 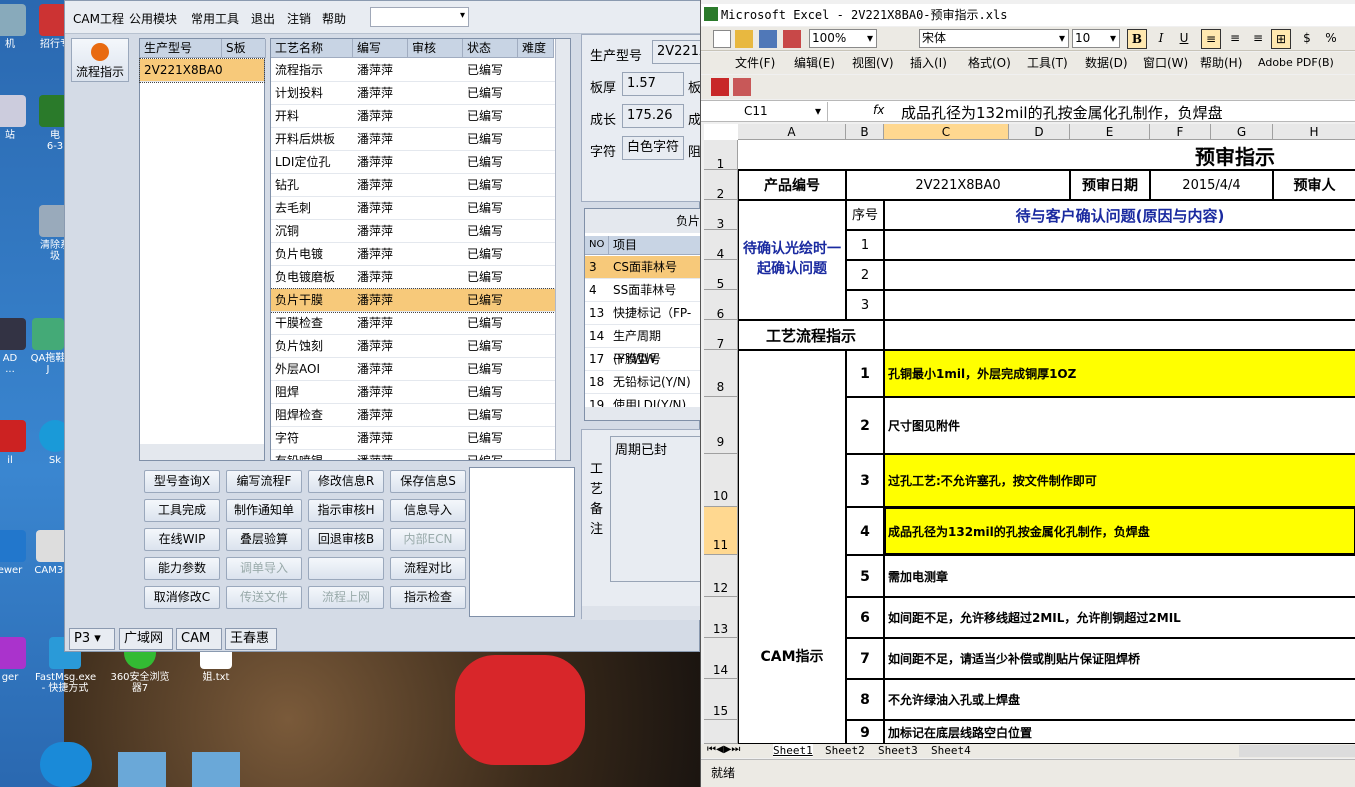 What do you see at coordinates (843, 38) in the screenshot?
I see `zoom-combo: 100% ▾` at bounding box center [843, 38].